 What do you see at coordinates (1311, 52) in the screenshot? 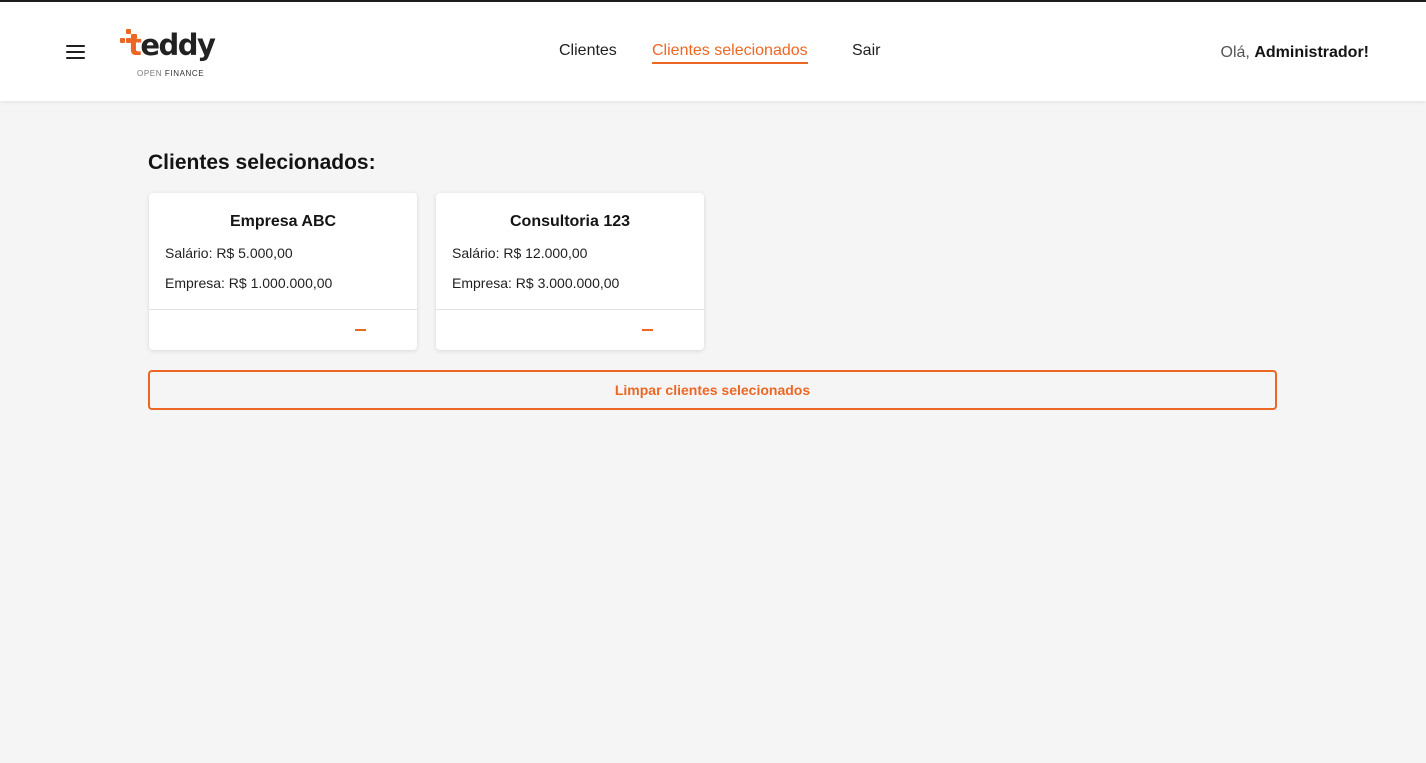
I see `greeting-name: Administrador!` at bounding box center [1311, 52].